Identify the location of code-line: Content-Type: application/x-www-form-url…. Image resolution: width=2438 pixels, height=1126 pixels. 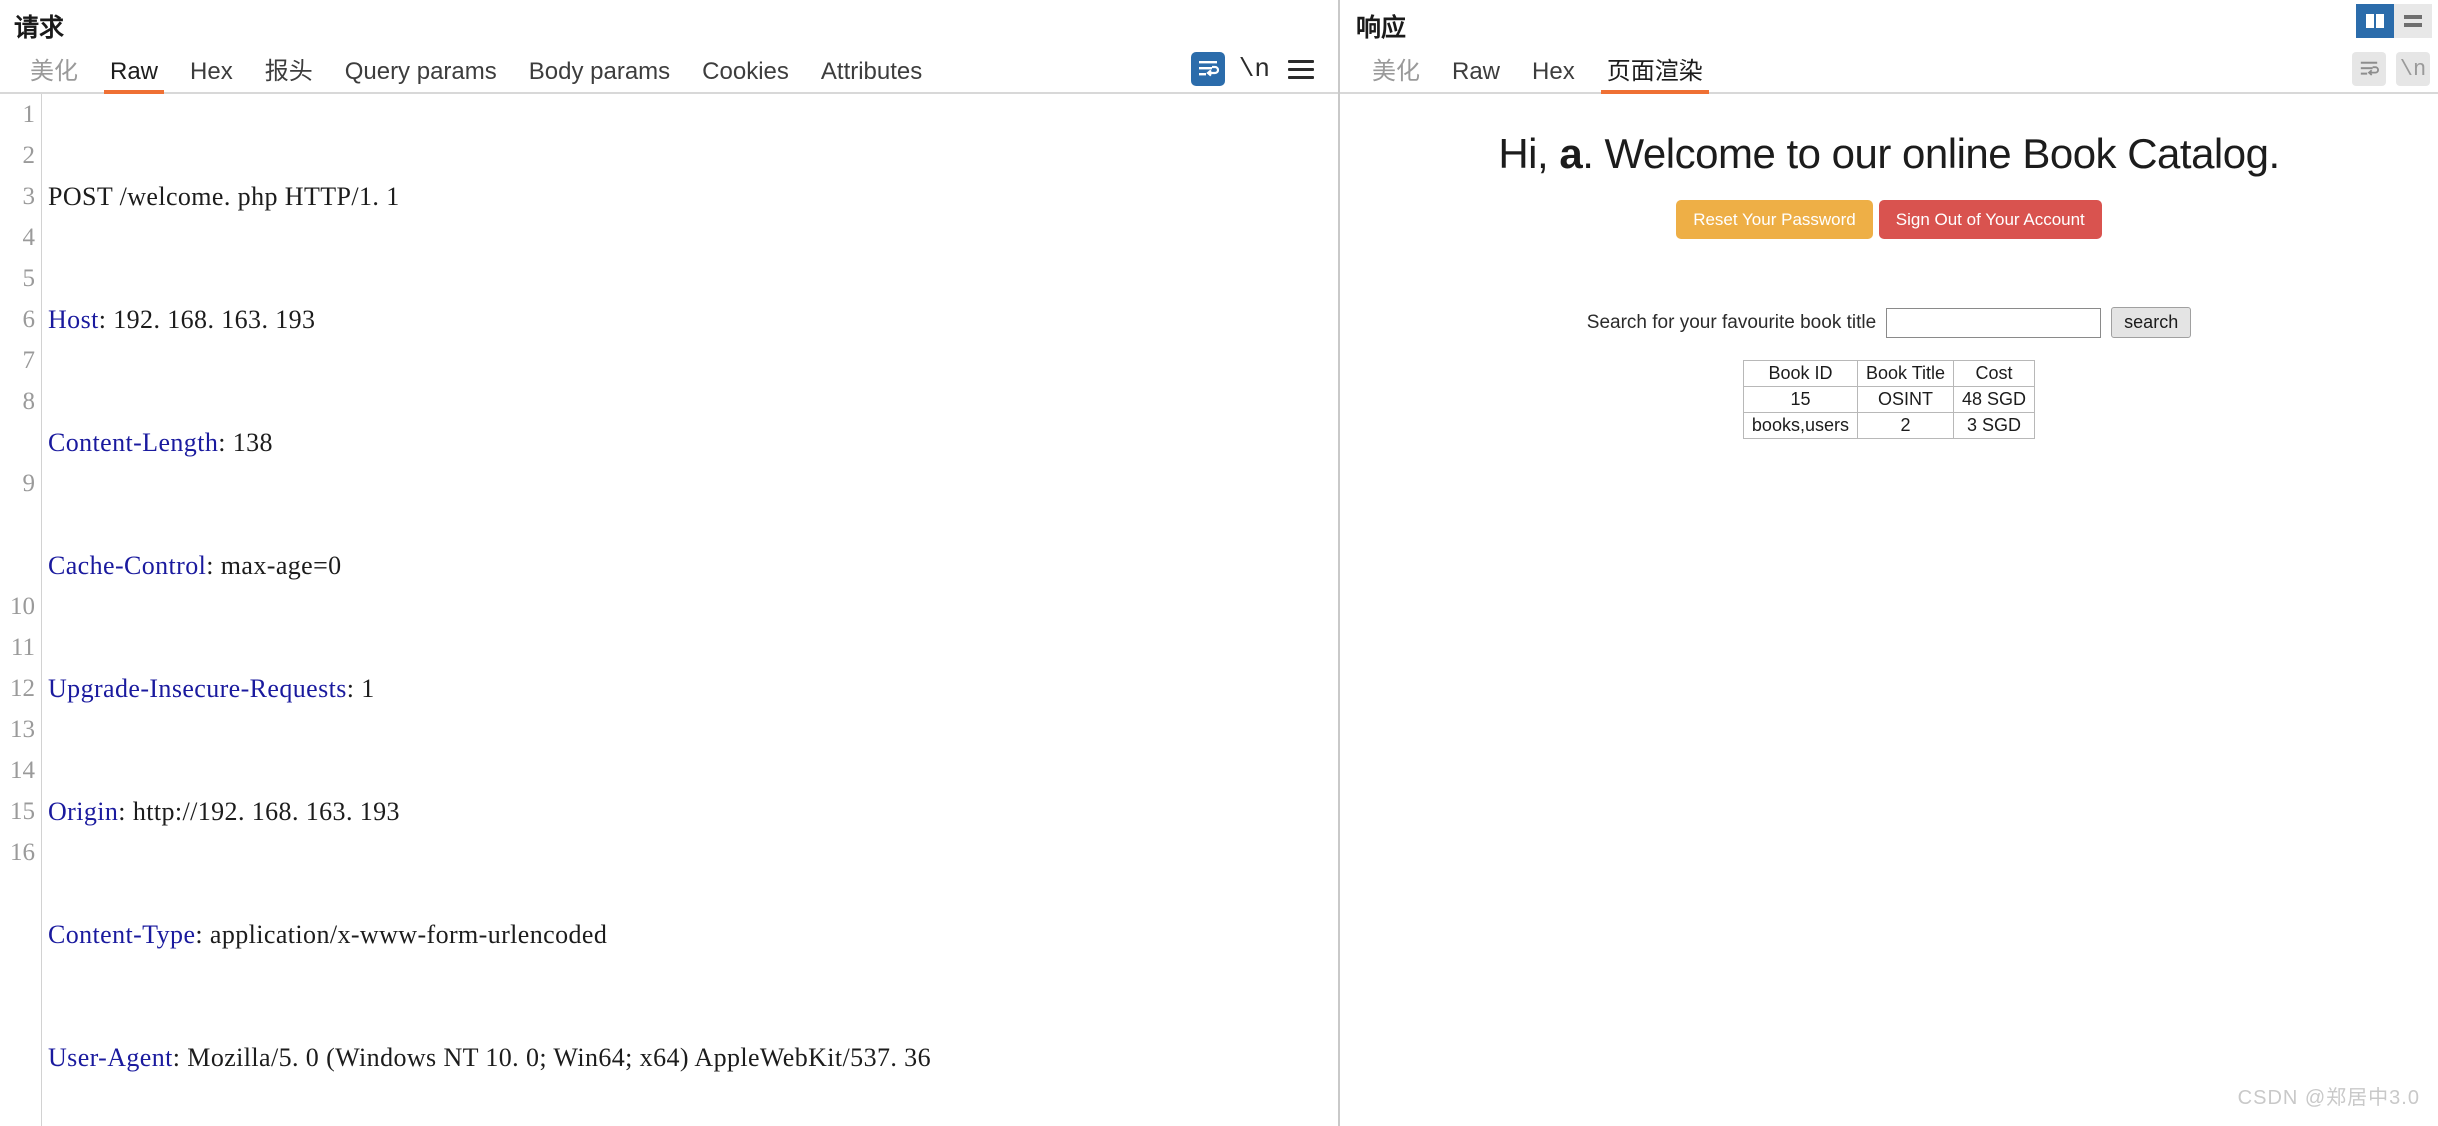
(328, 934).